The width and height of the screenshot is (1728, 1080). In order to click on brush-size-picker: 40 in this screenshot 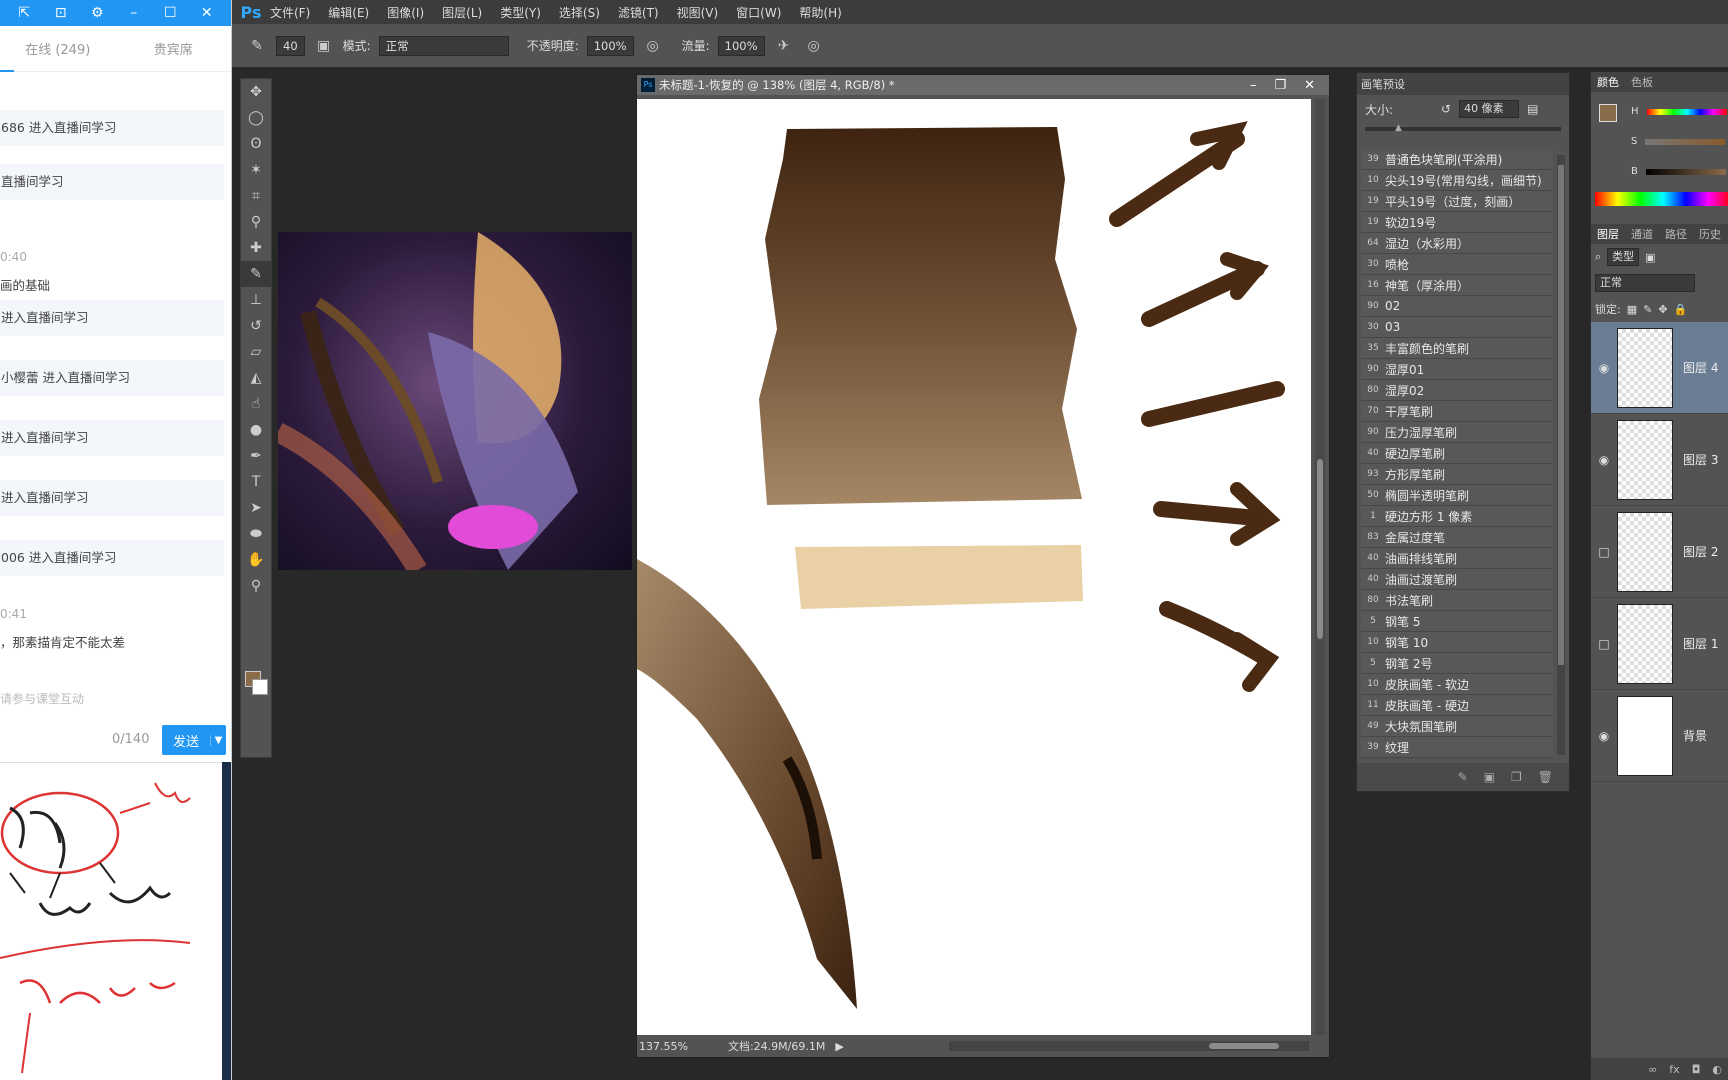, I will do `click(290, 45)`.